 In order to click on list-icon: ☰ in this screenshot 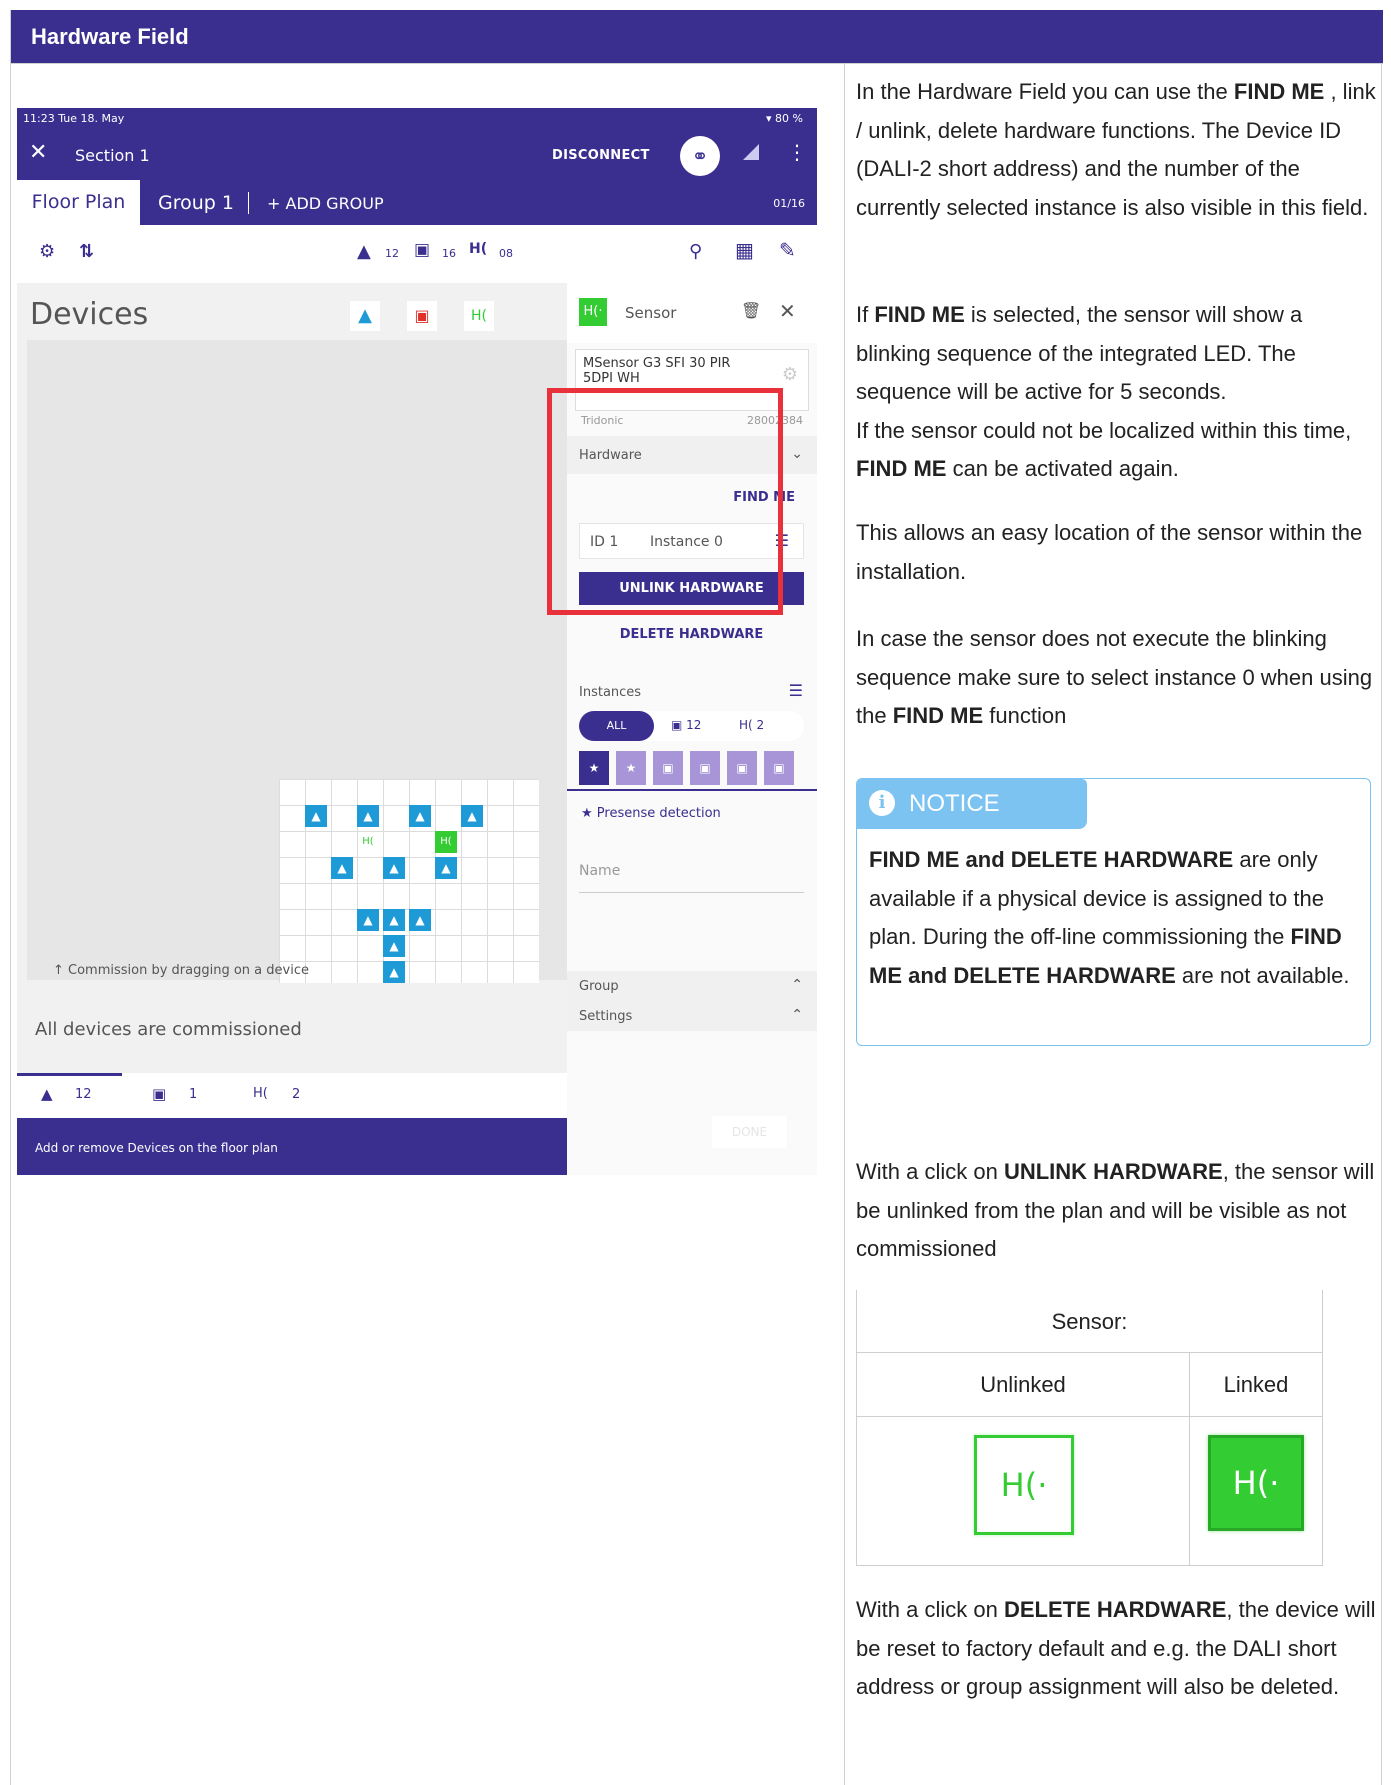, I will do `click(796, 690)`.